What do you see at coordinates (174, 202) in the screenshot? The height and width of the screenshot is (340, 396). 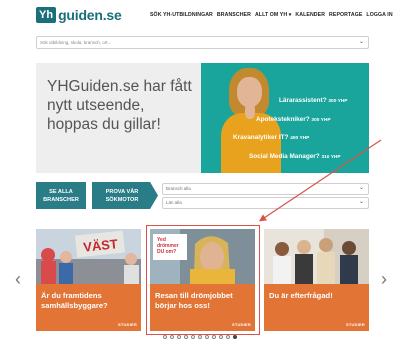 I see `county-select-value: Län alla` at bounding box center [174, 202].